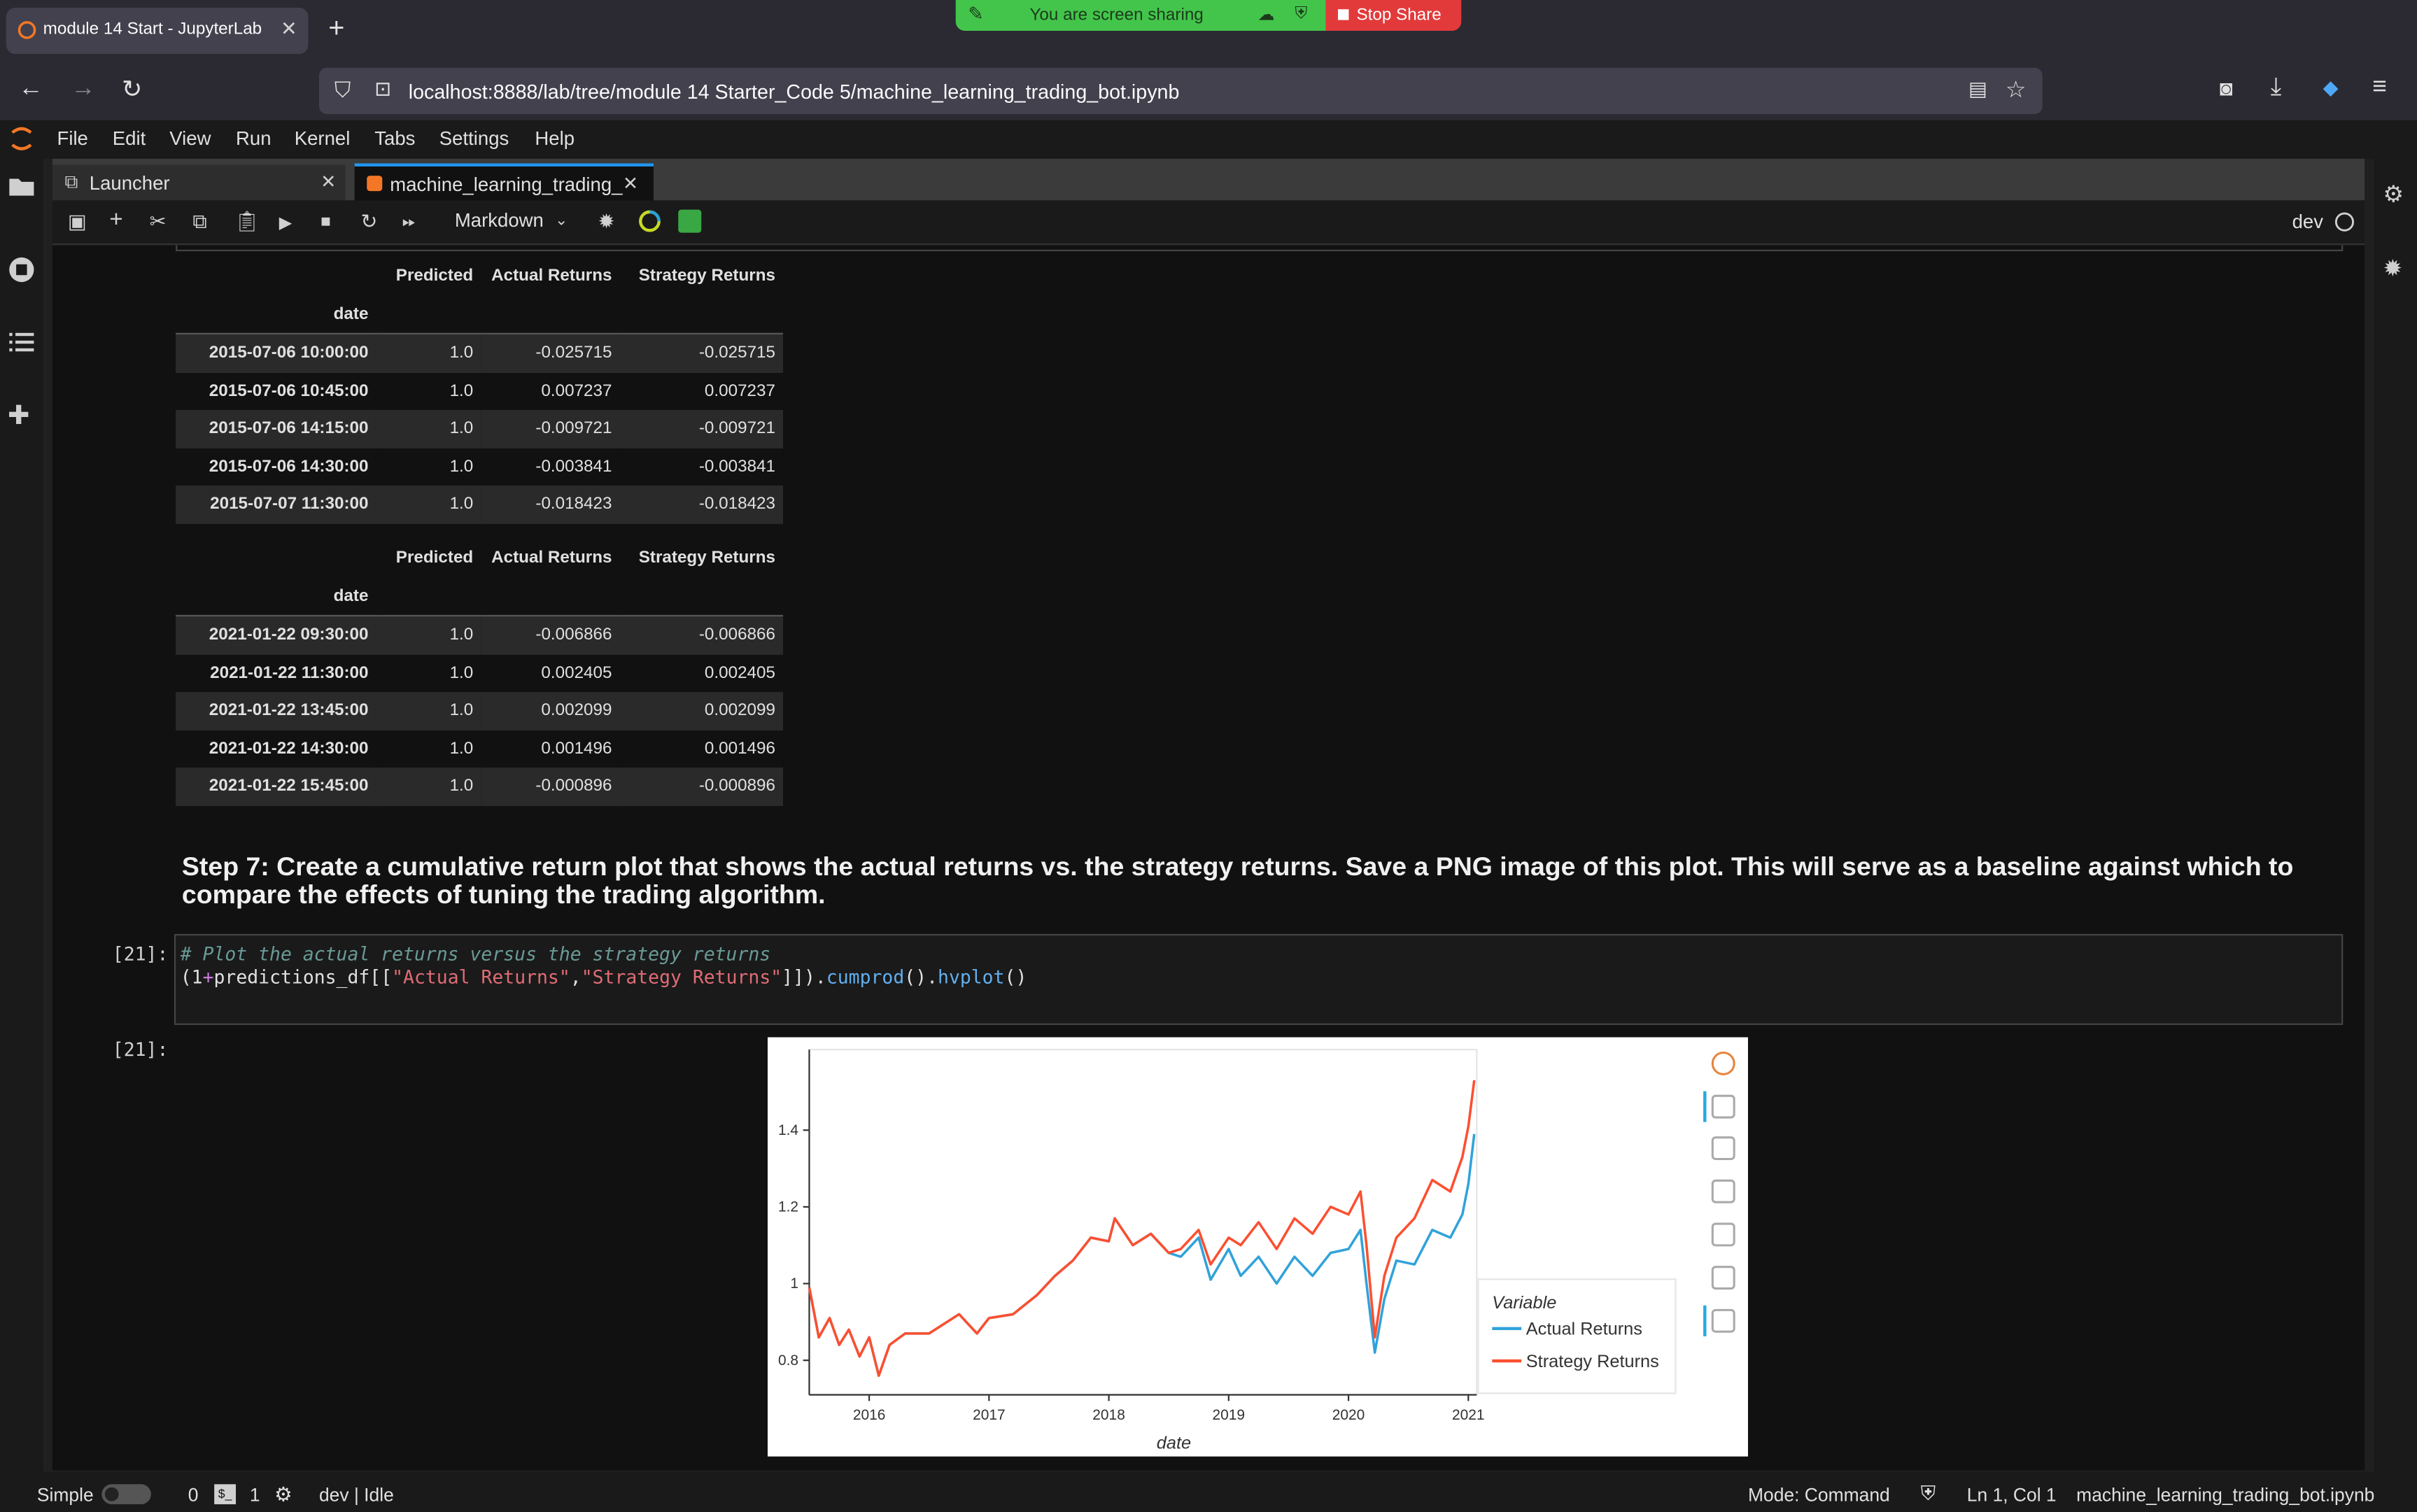 This screenshot has width=2417, height=1512. I want to click on extension-icon: ◆, so click(2331, 88).